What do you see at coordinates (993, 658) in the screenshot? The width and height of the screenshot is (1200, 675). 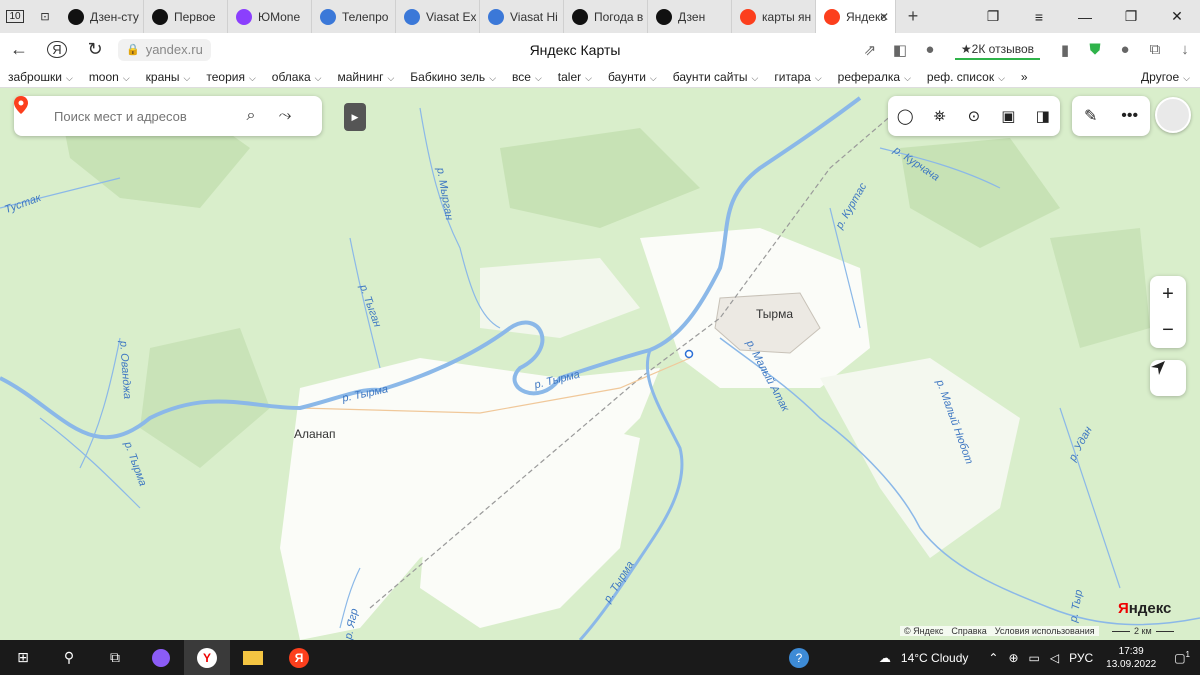 I see `tray-expand-icon: ⌃` at bounding box center [993, 658].